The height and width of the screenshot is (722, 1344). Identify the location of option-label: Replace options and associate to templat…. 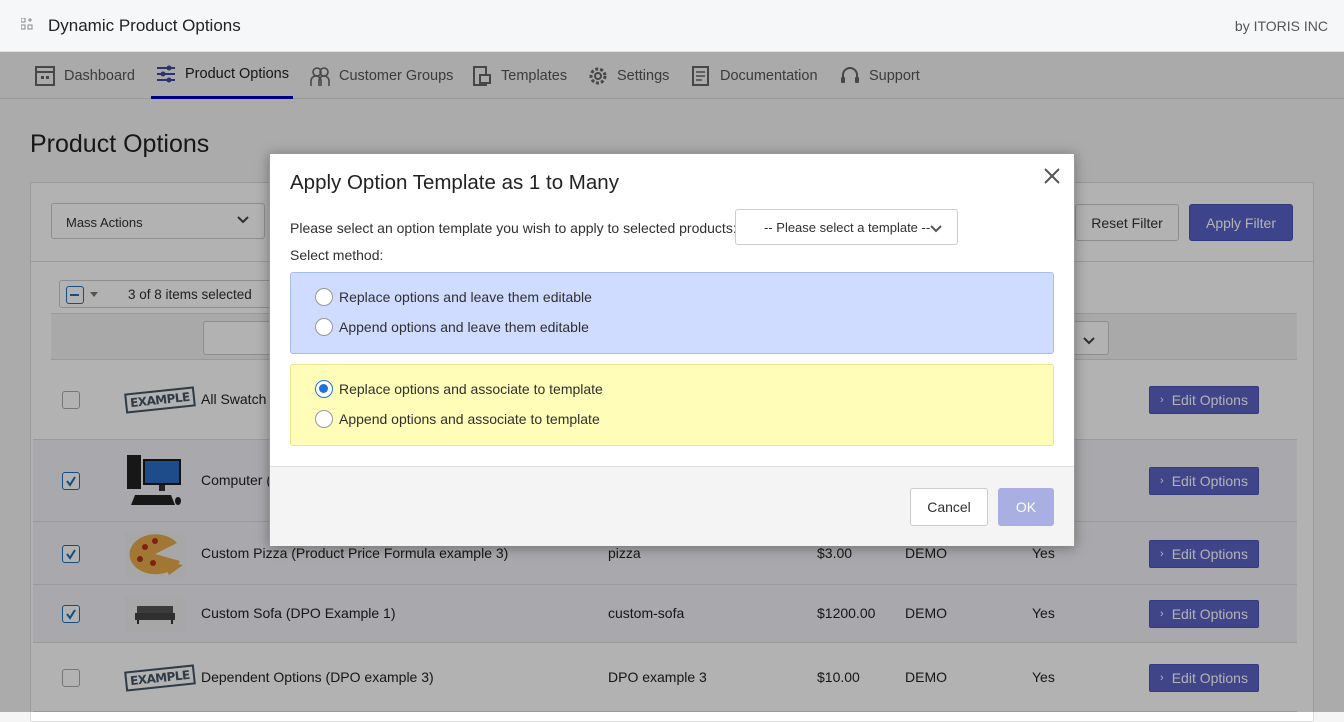
(471, 389).